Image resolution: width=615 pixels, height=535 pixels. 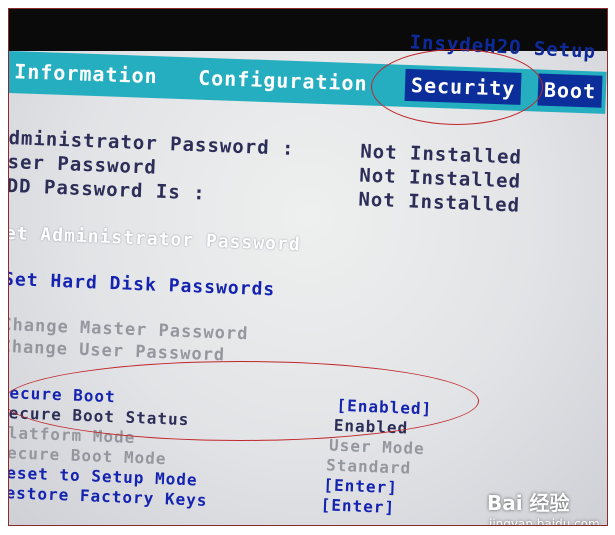 What do you see at coordinates (155, 239) in the screenshot?
I see `set-admin-password-item: et Administrator Password` at bounding box center [155, 239].